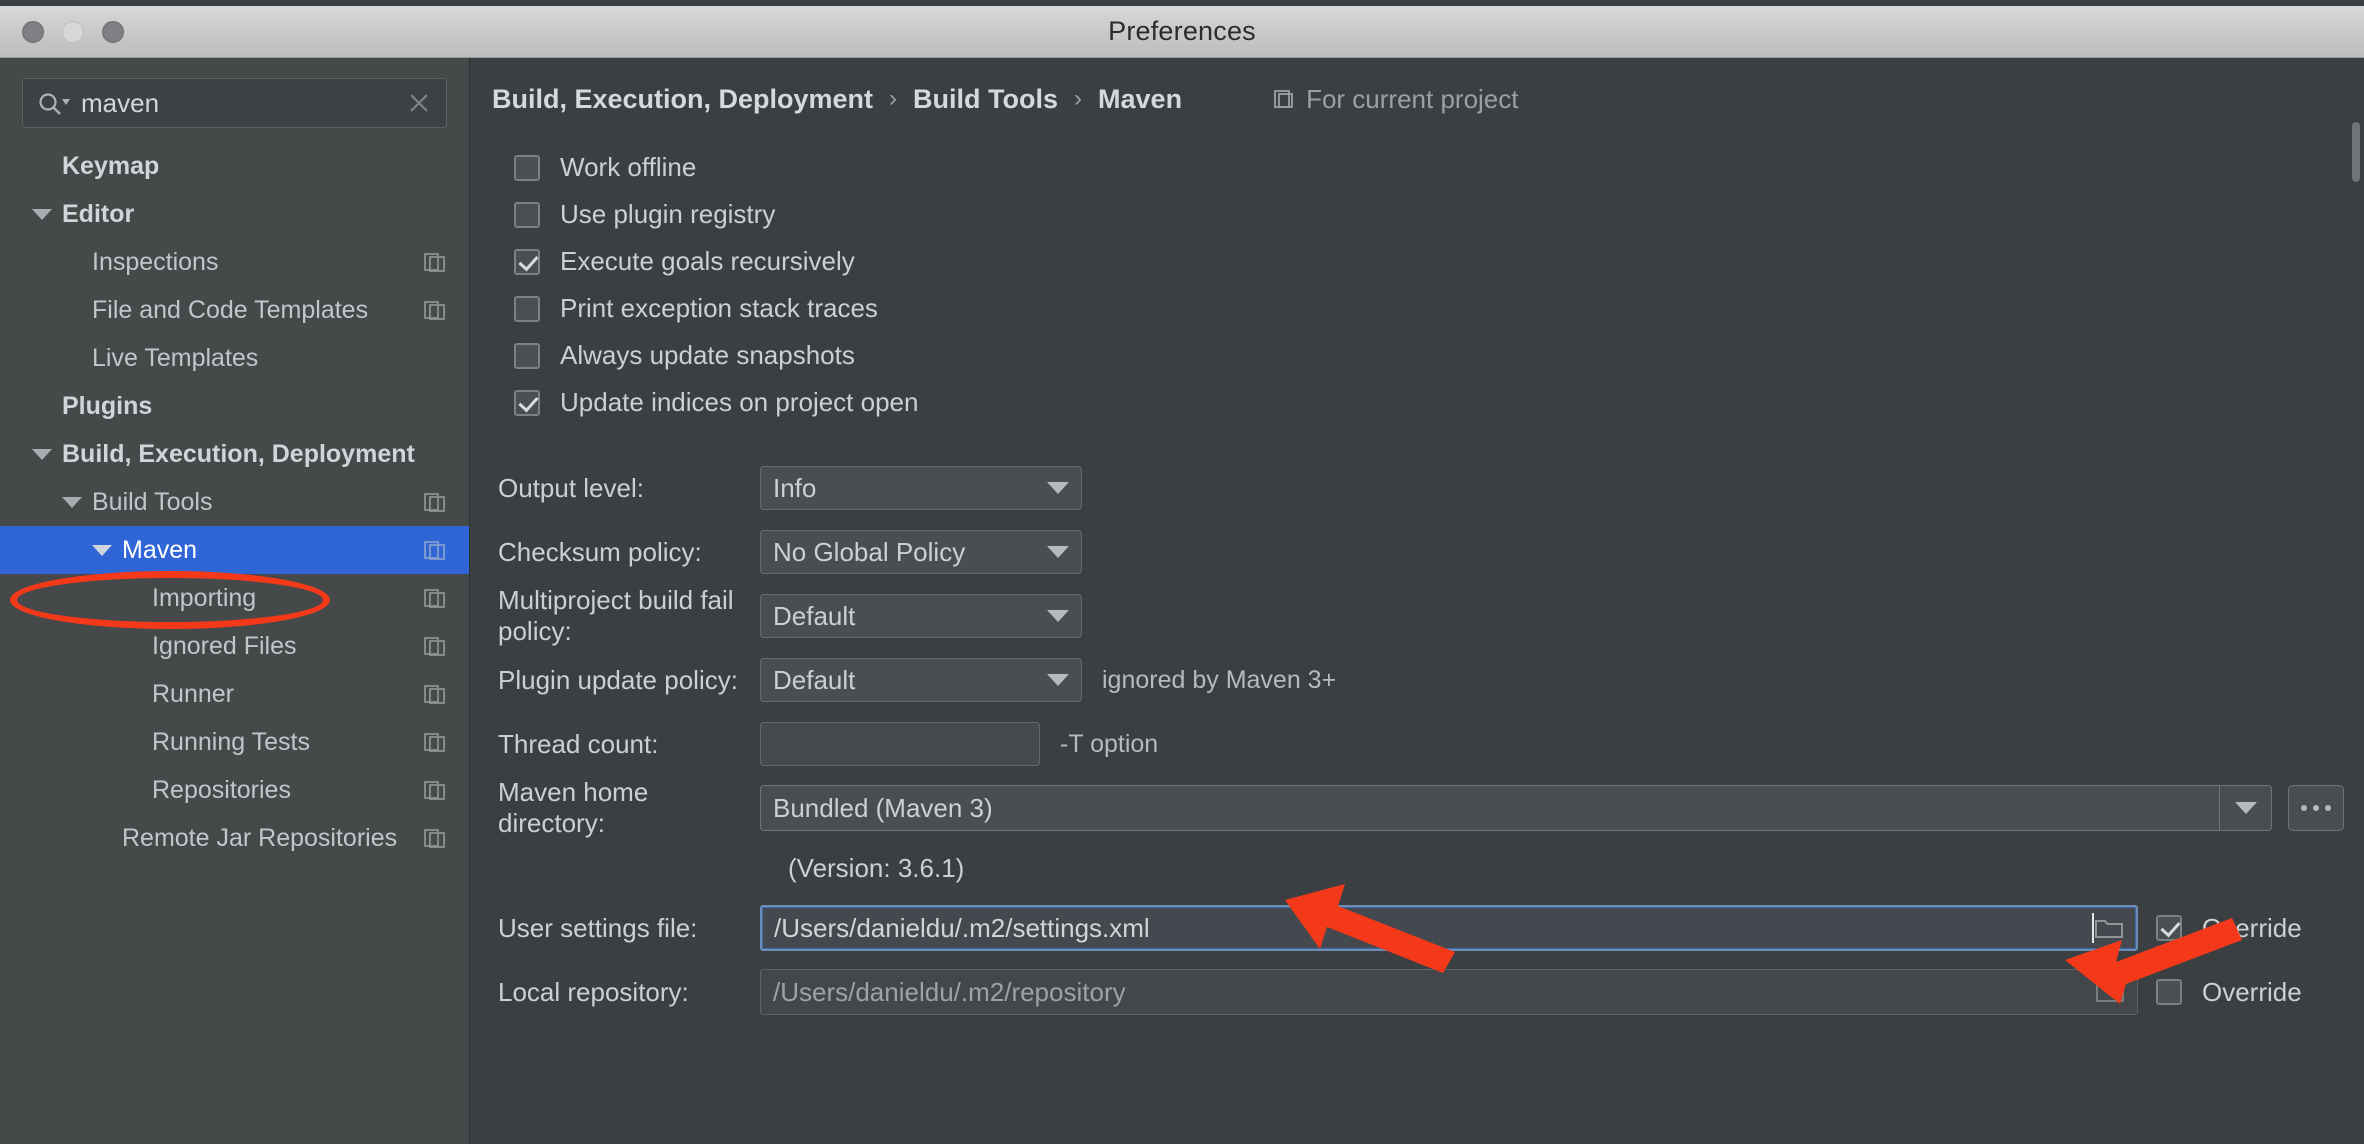  Describe the element at coordinates (921, 616) in the screenshot. I see `select-multiproject-build-fail-policy: Default` at that location.